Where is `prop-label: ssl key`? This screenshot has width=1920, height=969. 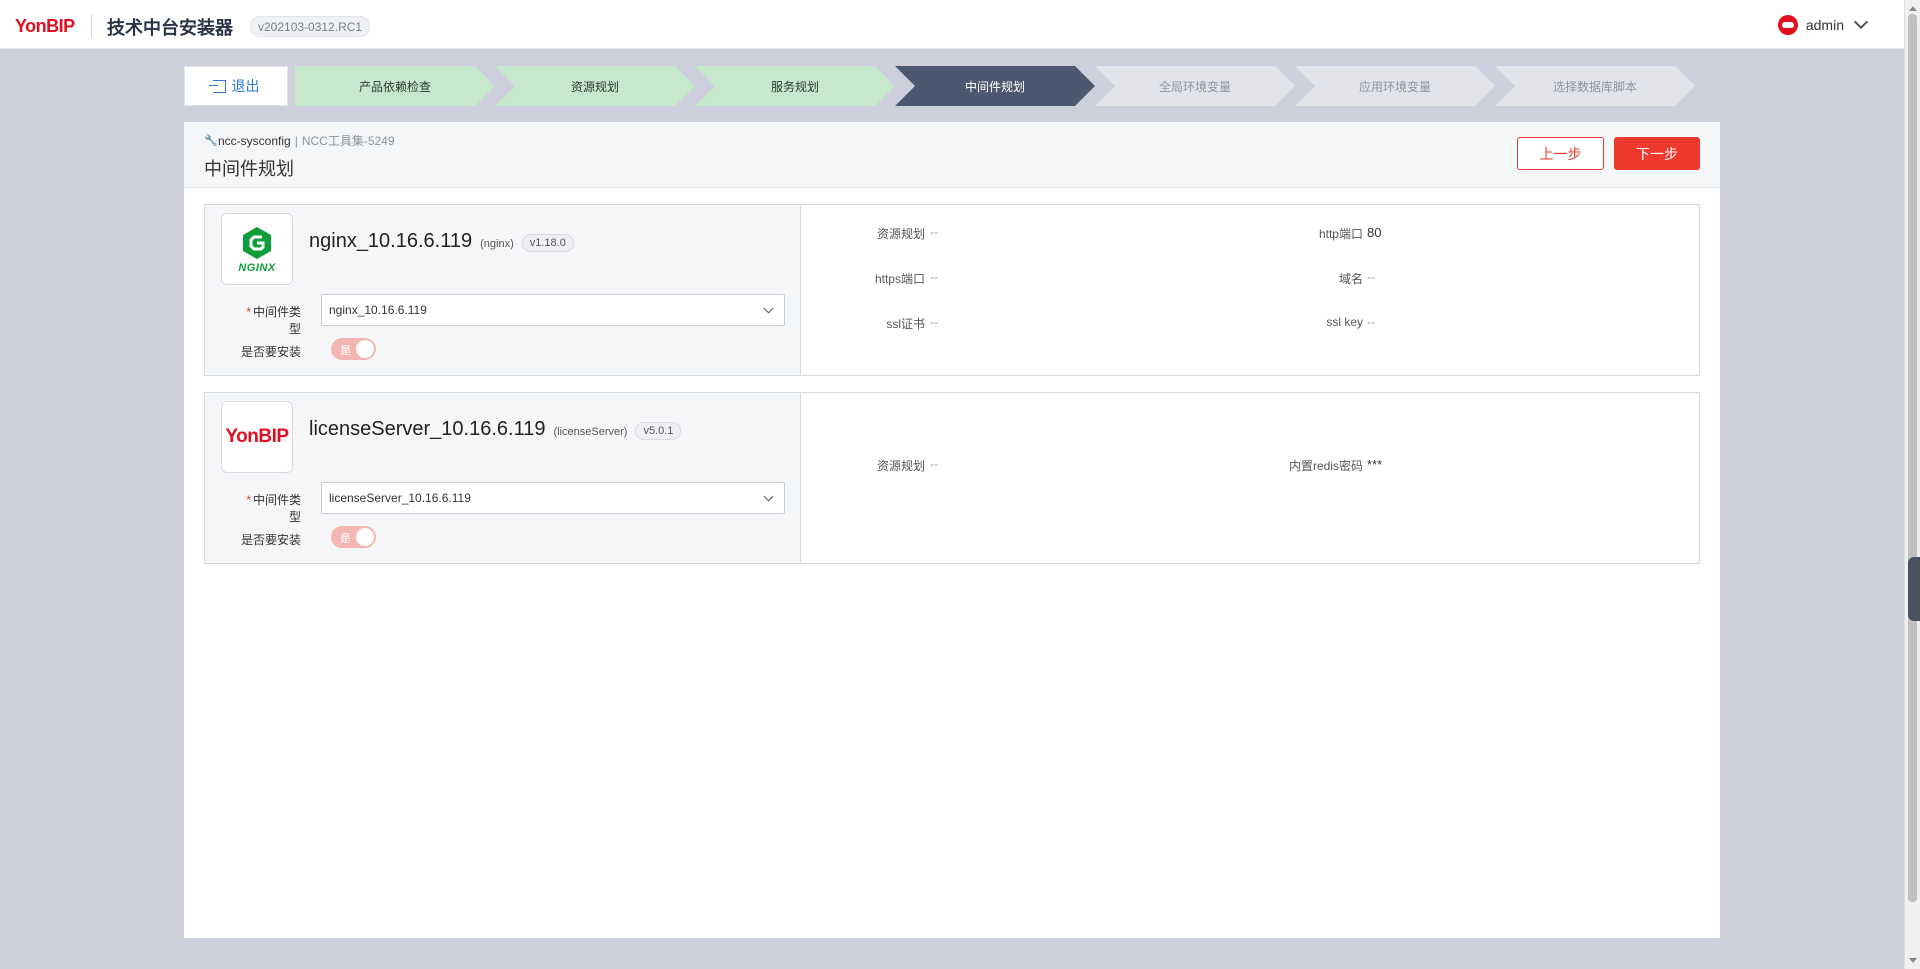 prop-label: ssl key is located at coordinates (1344, 322).